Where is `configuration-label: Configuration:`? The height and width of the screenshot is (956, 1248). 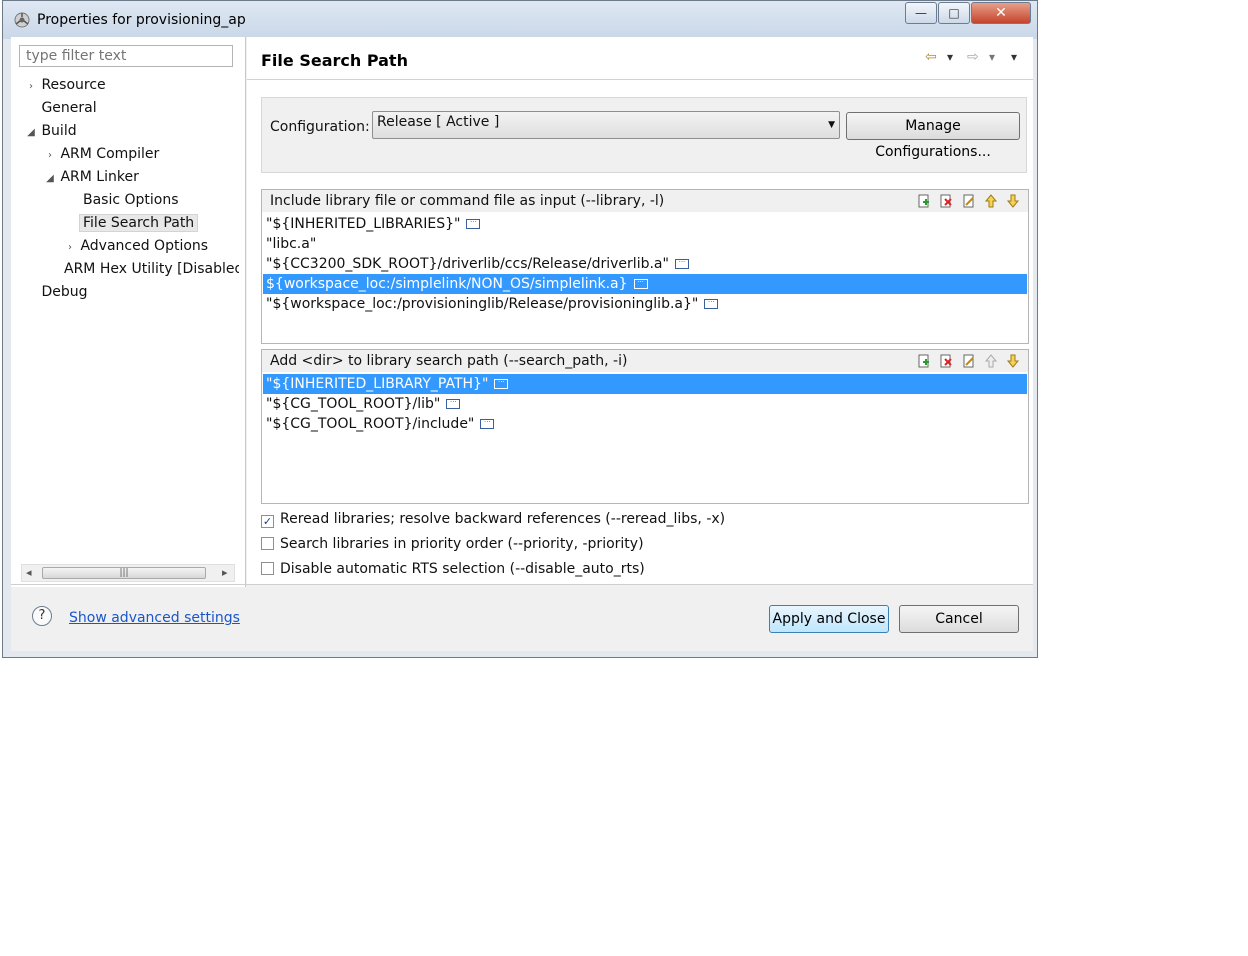 configuration-label: Configuration: is located at coordinates (320, 127).